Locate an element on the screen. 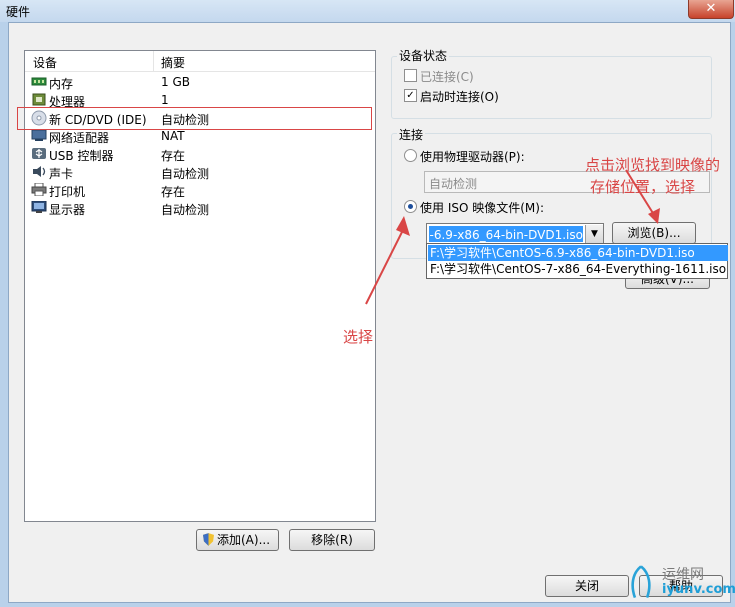 The image size is (735, 607). watermark: 运维网 iyunv.com is located at coordinates (681, 581).